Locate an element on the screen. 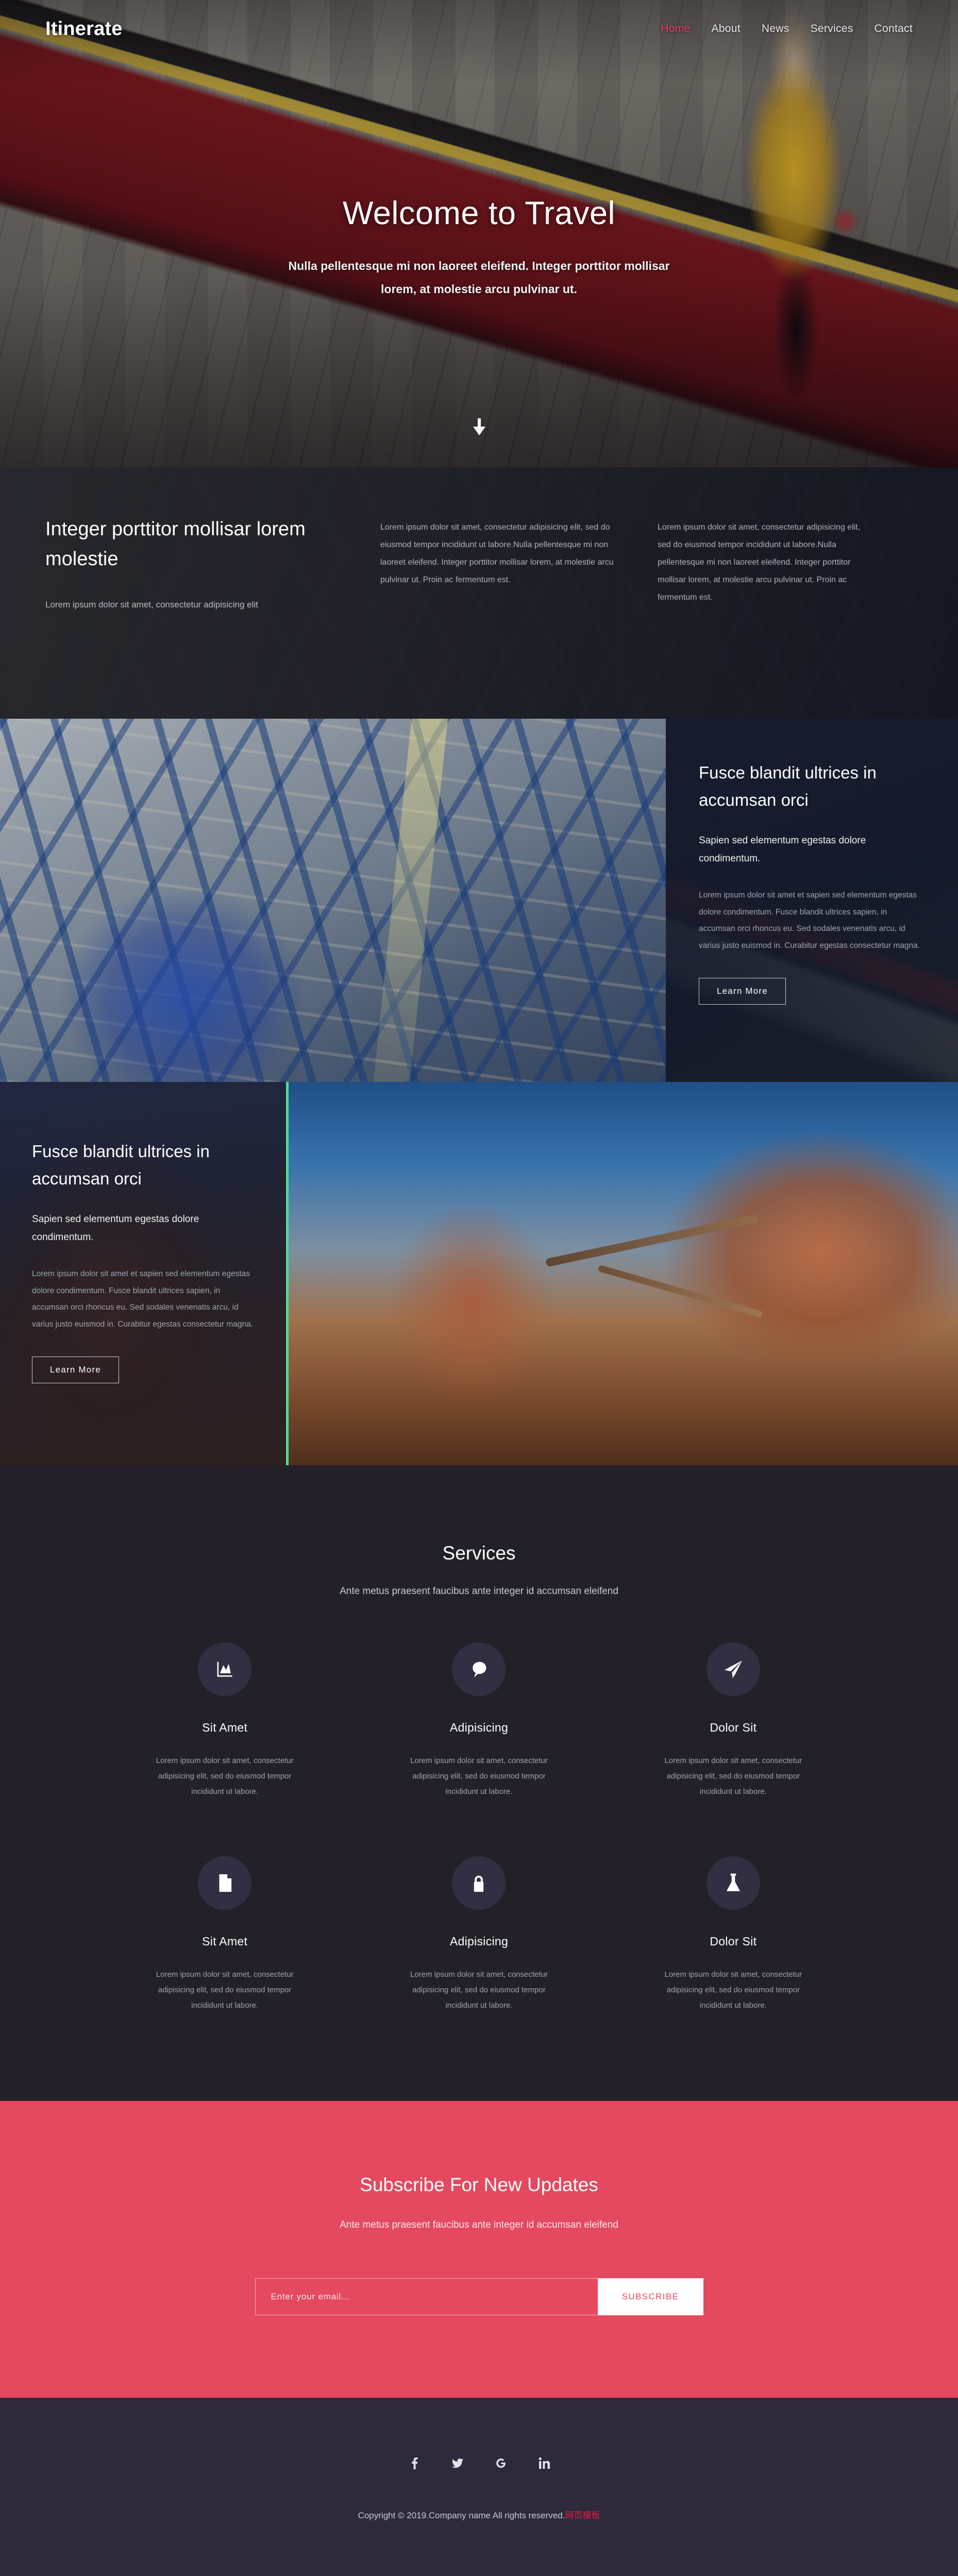  feature-left-learn-more-button: Learn More is located at coordinates (75, 1370).